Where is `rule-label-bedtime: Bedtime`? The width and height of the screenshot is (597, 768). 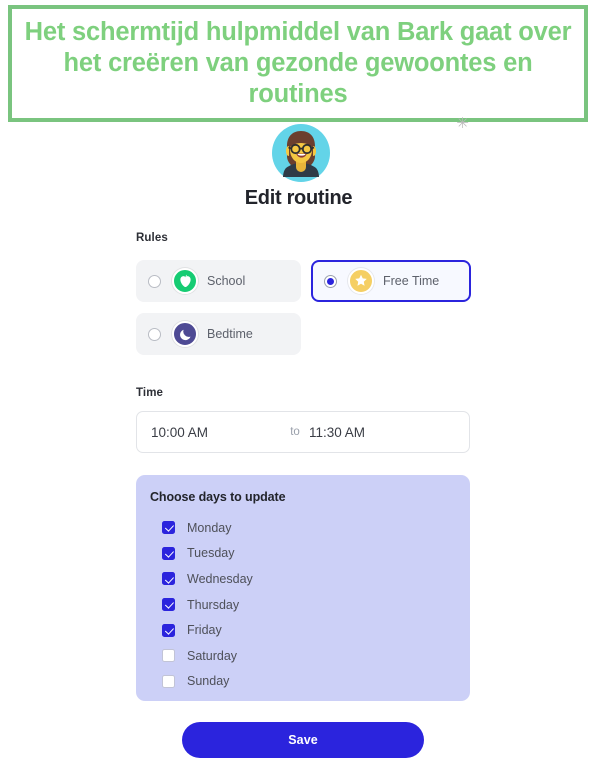
rule-label-bedtime: Bedtime is located at coordinates (230, 334).